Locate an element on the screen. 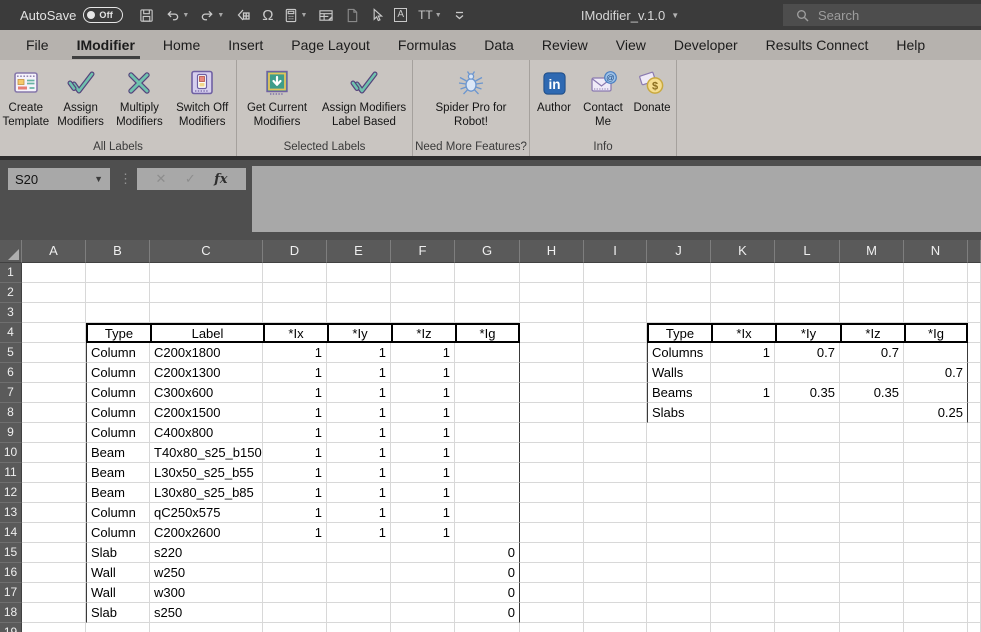  cell-C9: C400x800 is located at coordinates (206, 433).